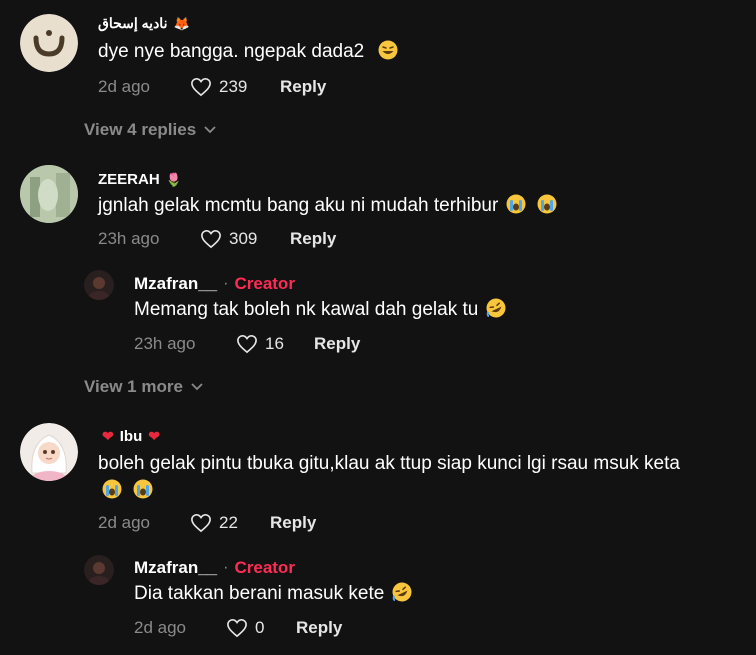  I want to click on like-count: 0, so click(260, 627).